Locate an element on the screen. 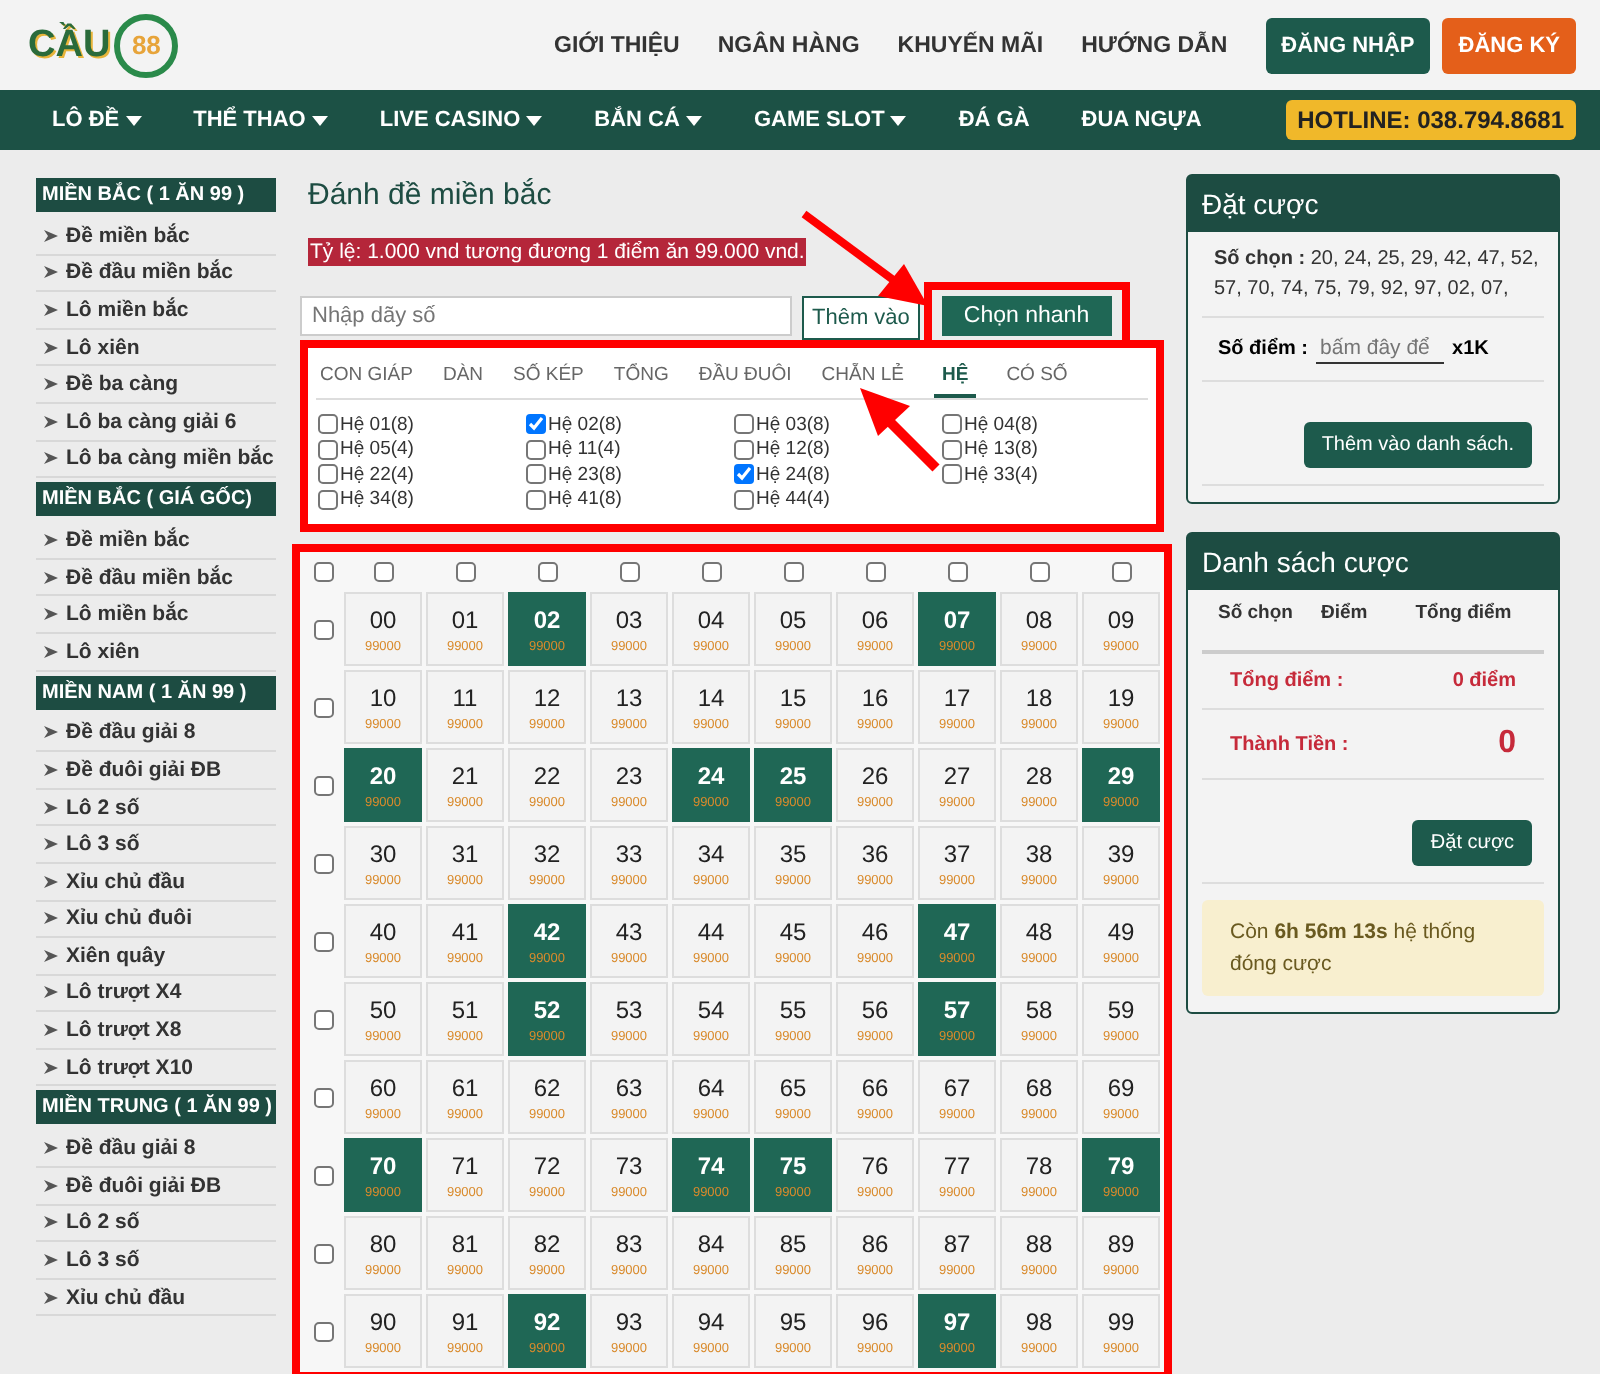 The height and width of the screenshot is (1374, 1600). points-input: bấm đây để is located at coordinates (1380, 349).